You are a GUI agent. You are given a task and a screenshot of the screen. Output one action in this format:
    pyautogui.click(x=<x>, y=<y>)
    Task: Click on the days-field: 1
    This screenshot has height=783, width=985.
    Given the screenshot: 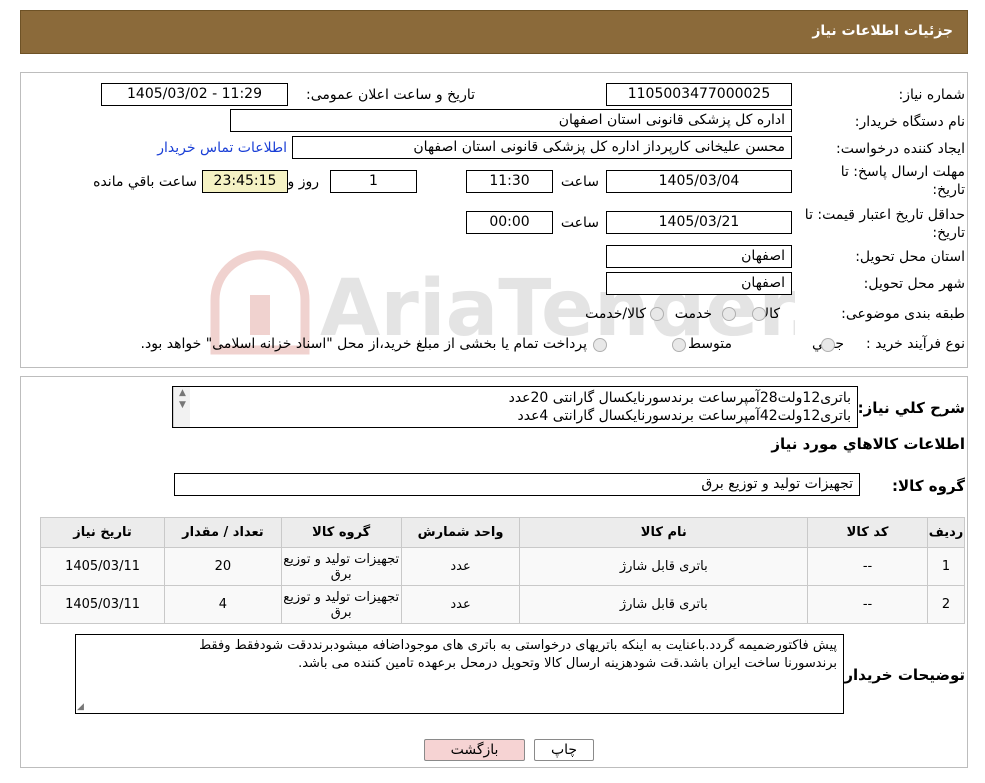 What is the action you would take?
    pyautogui.click(x=373, y=181)
    